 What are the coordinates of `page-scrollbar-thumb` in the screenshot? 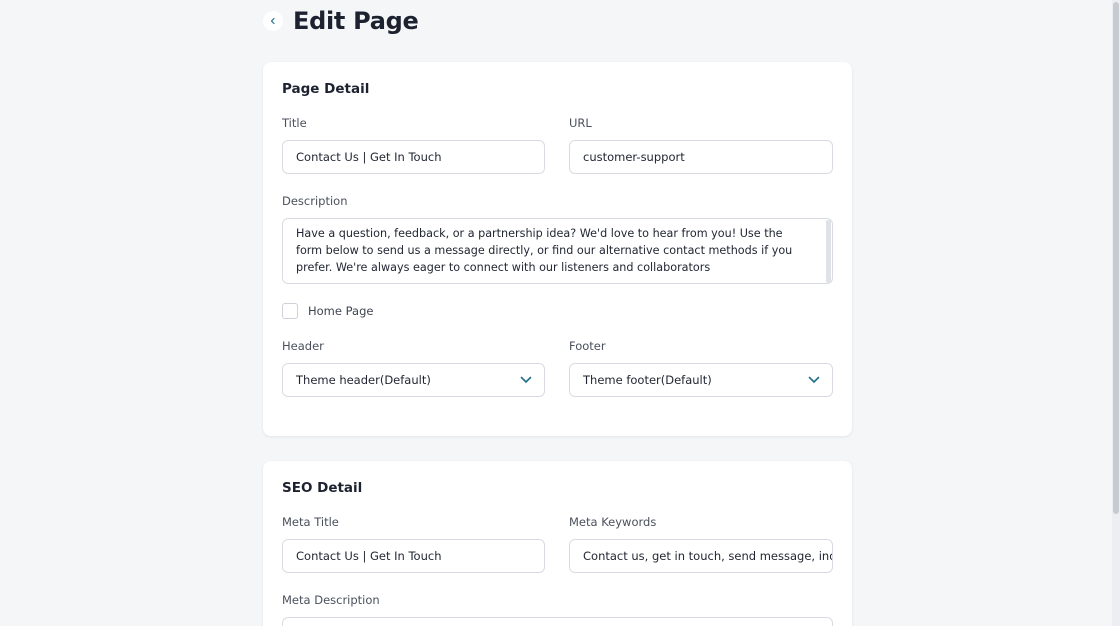 It's located at (1116, 258).